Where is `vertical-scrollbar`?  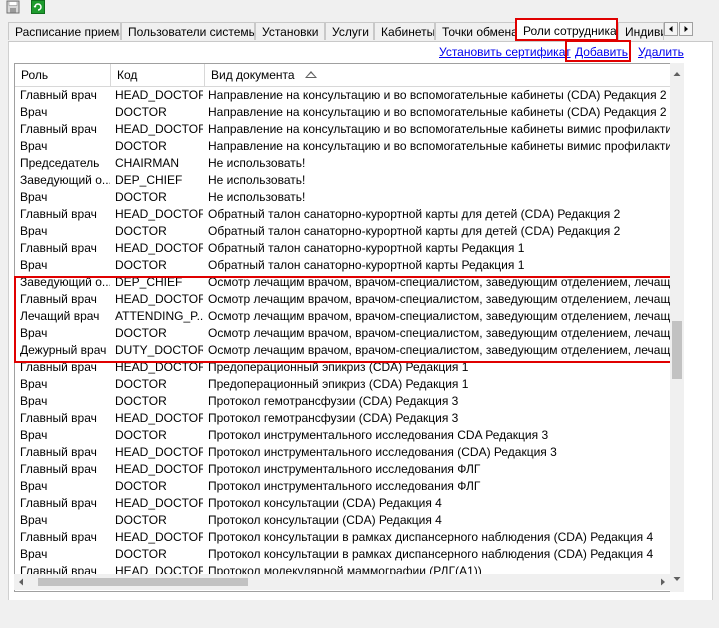 vertical-scrollbar is located at coordinates (677, 327).